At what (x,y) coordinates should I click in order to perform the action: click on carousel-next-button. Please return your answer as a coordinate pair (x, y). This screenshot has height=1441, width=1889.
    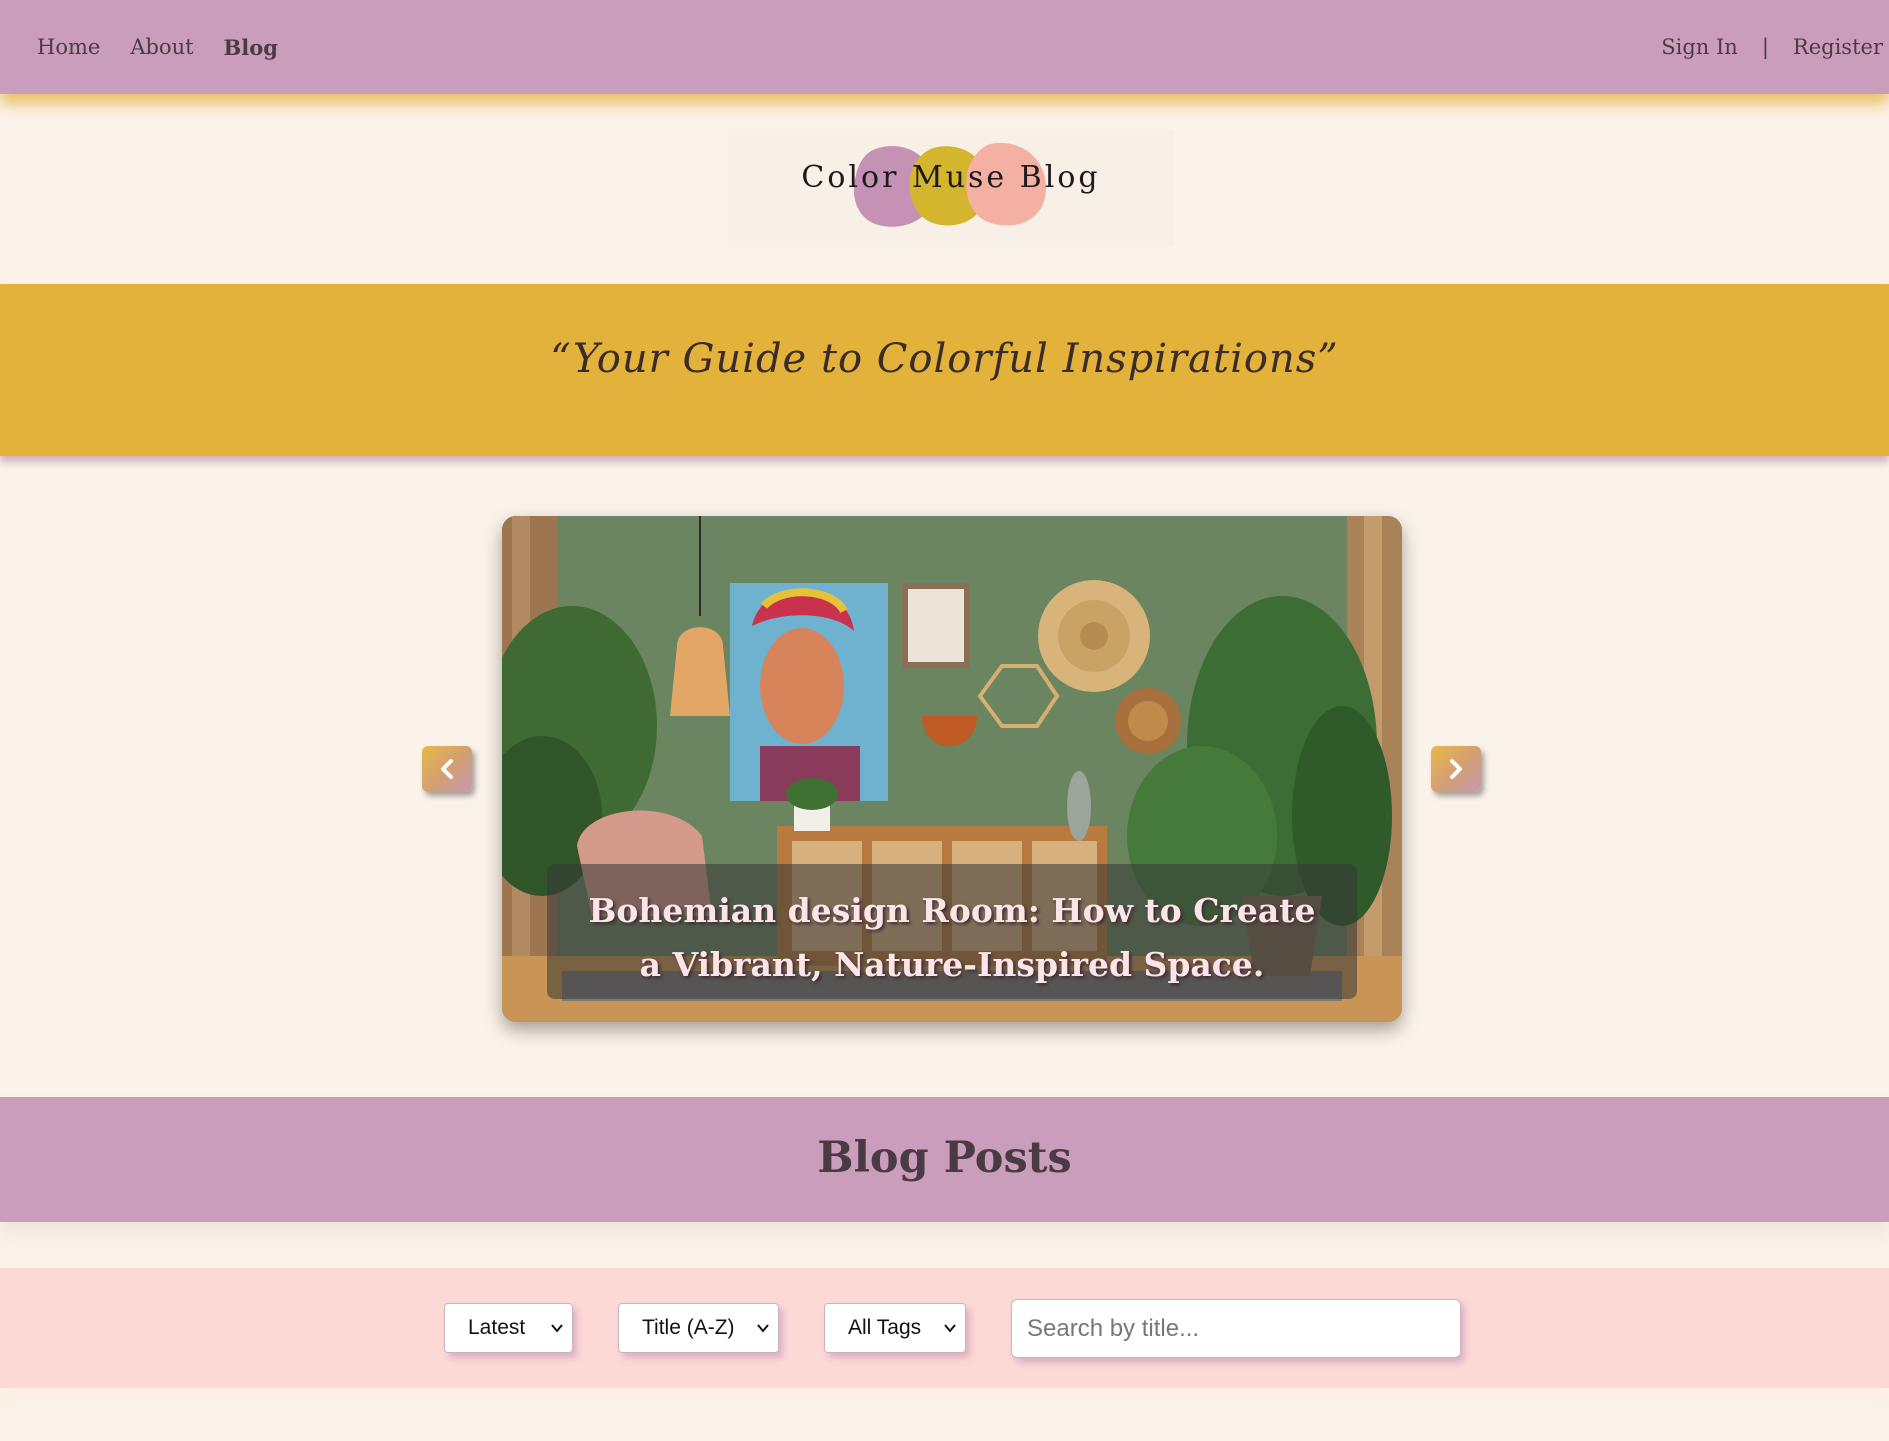
    Looking at the image, I should click on (1456, 769).